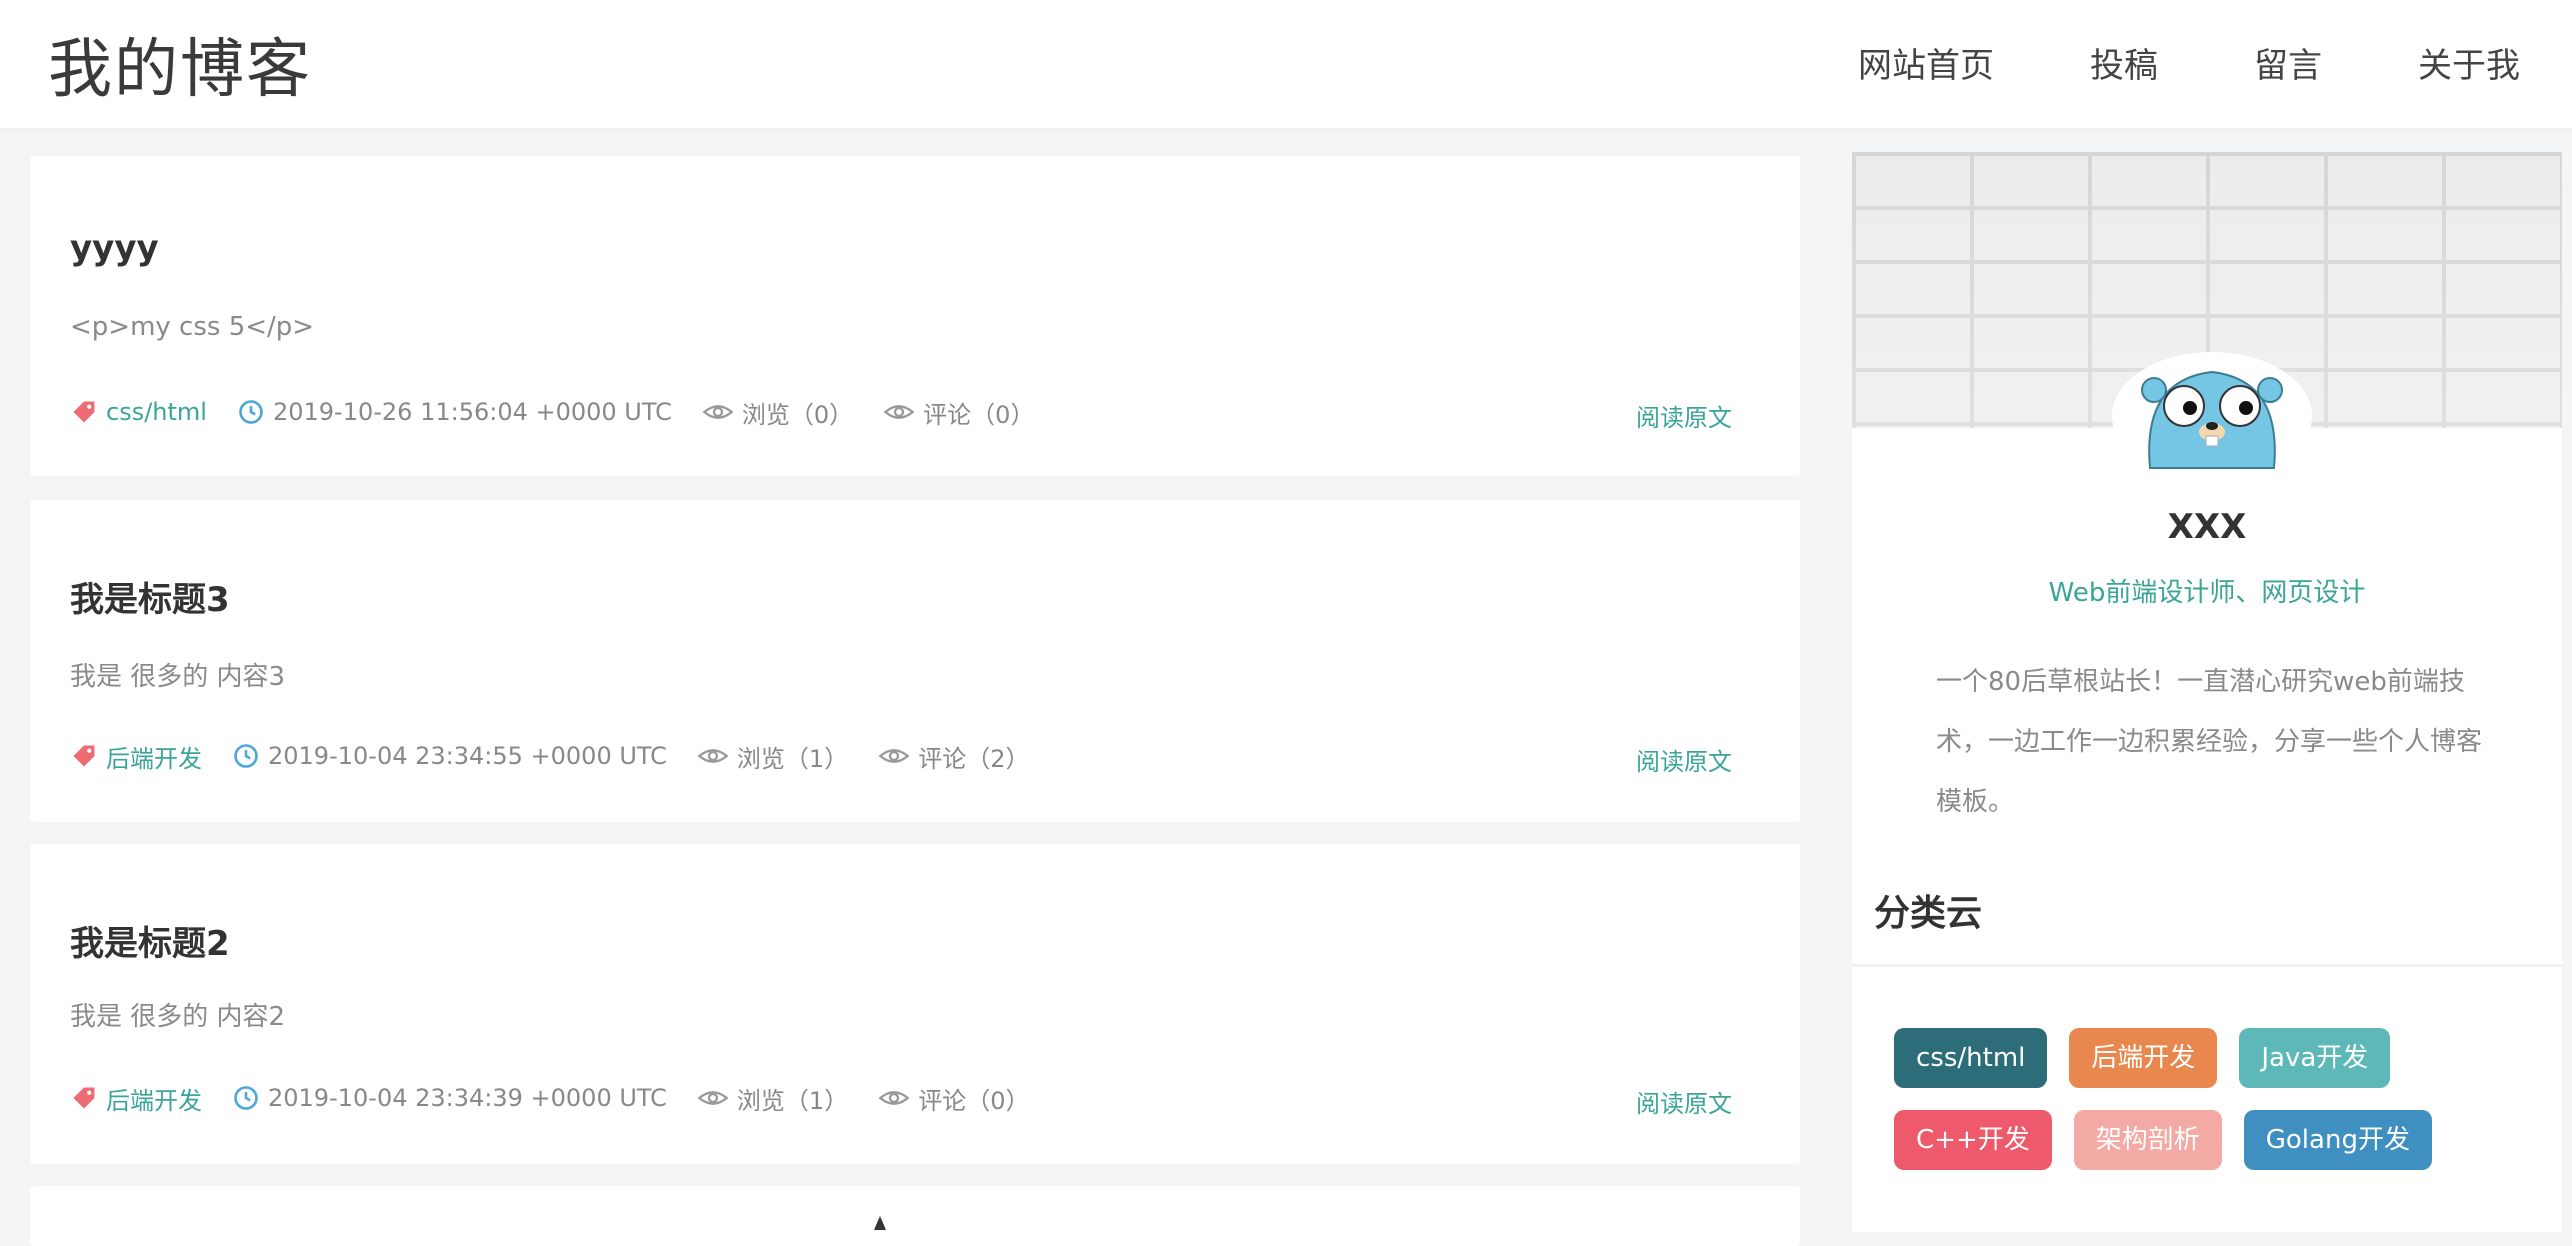  I want to click on category-tag-java: Java开发, so click(2315, 1058).